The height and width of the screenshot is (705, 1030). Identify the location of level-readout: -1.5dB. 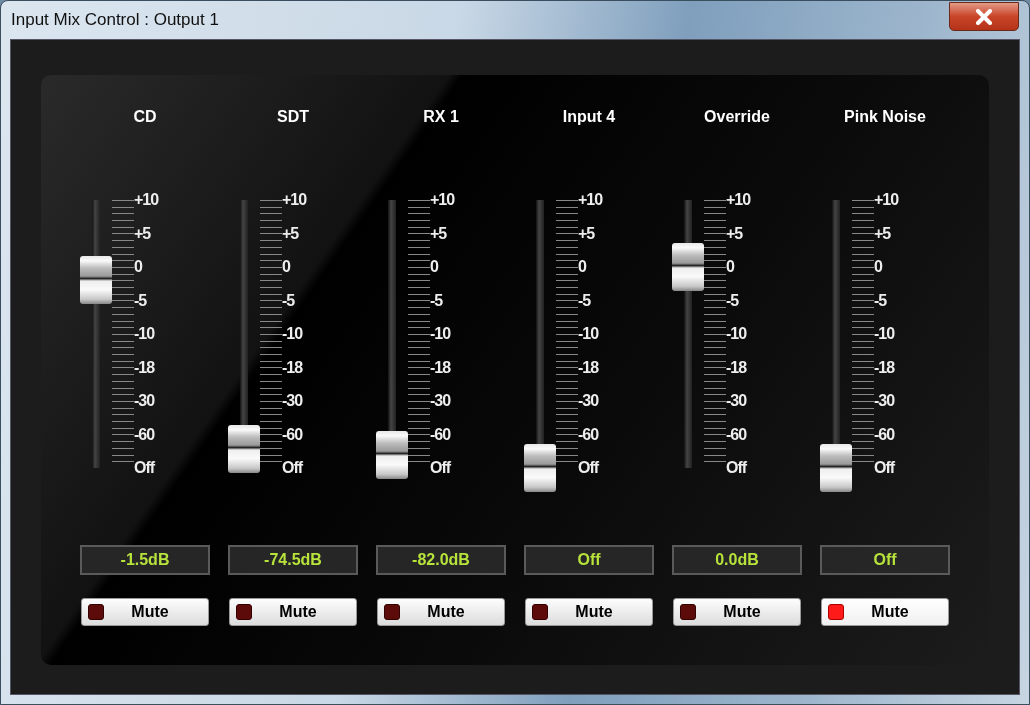
(145, 560).